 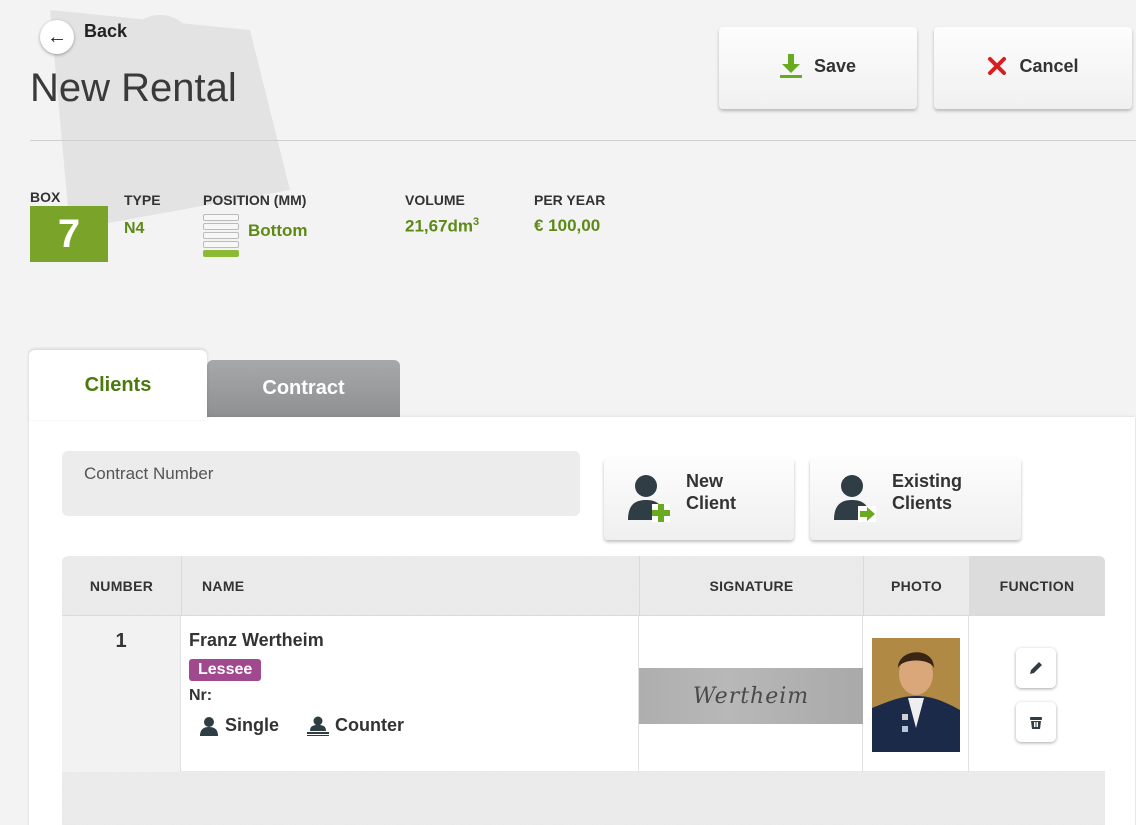 I want to click on existing-clients-button: Existing Clients, so click(x=915, y=499).